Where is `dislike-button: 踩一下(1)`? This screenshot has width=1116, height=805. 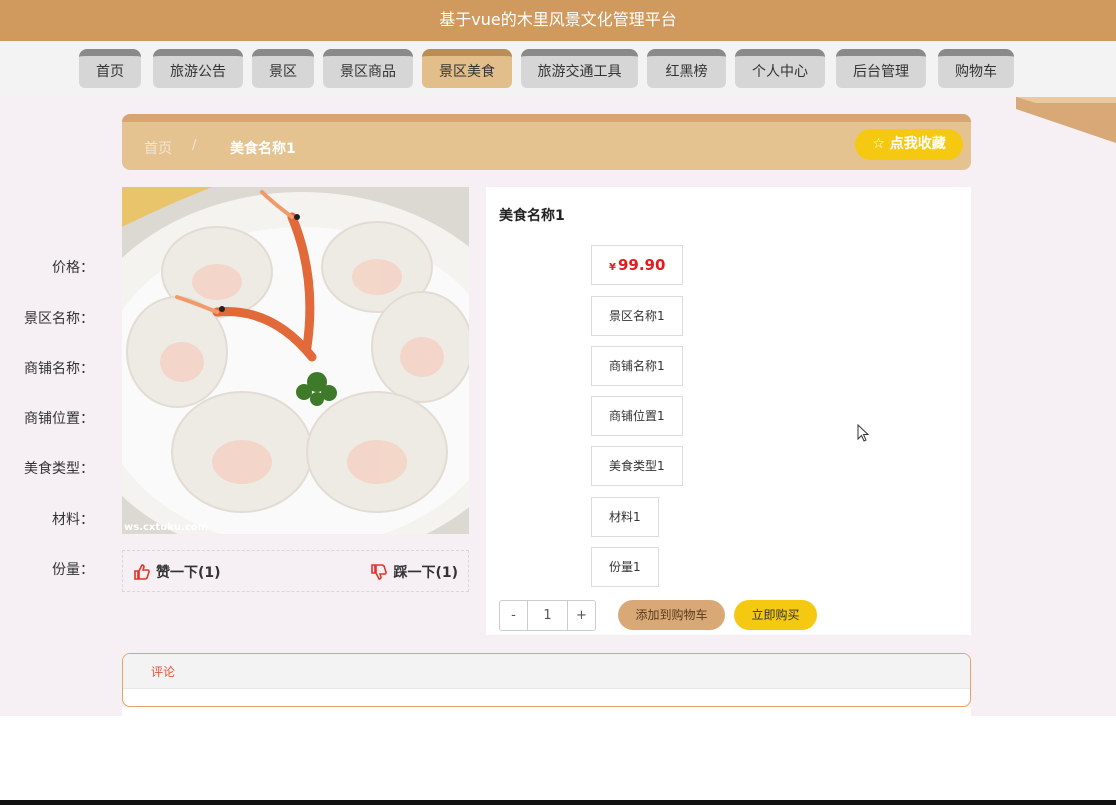 dislike-button: 踩一下(1) is located at coordinates (414, 572).